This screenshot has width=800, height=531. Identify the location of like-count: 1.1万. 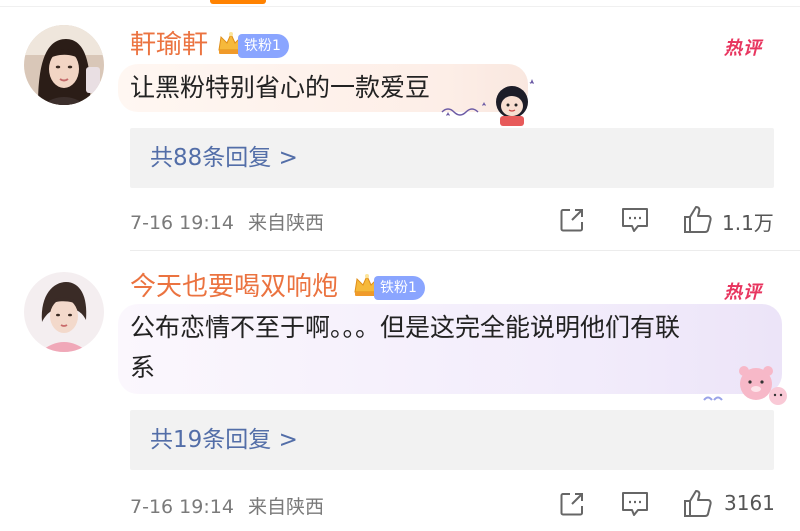
(748, 223).